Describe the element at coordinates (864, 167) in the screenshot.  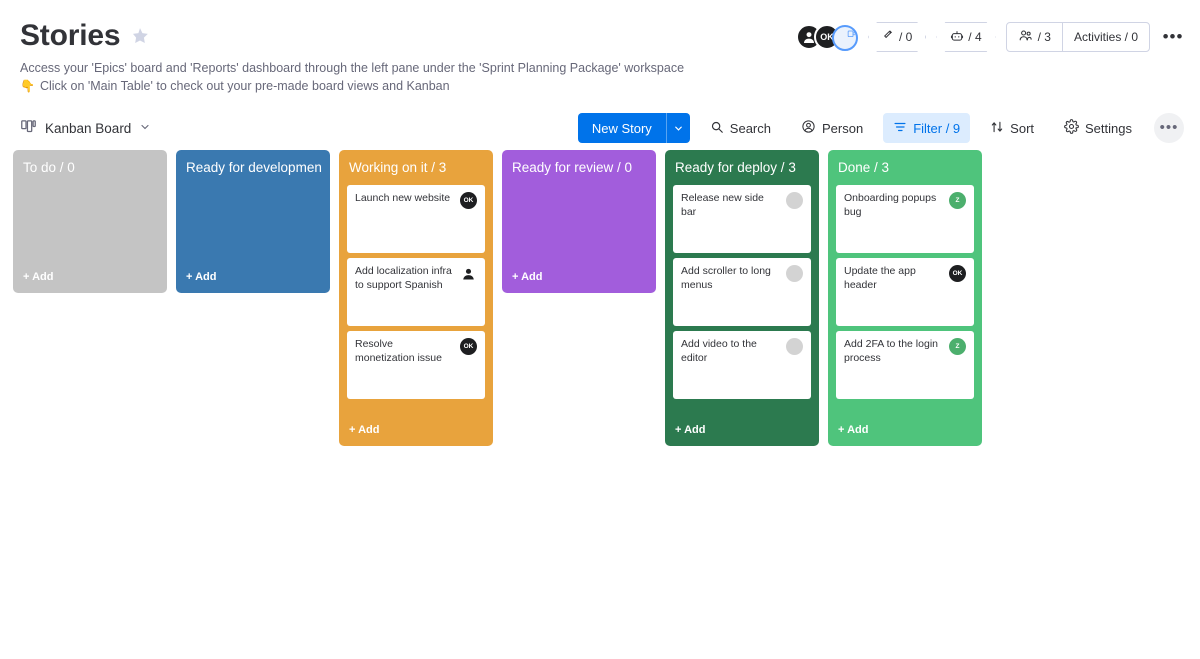
I see `column-title: Done / 3` at that location.